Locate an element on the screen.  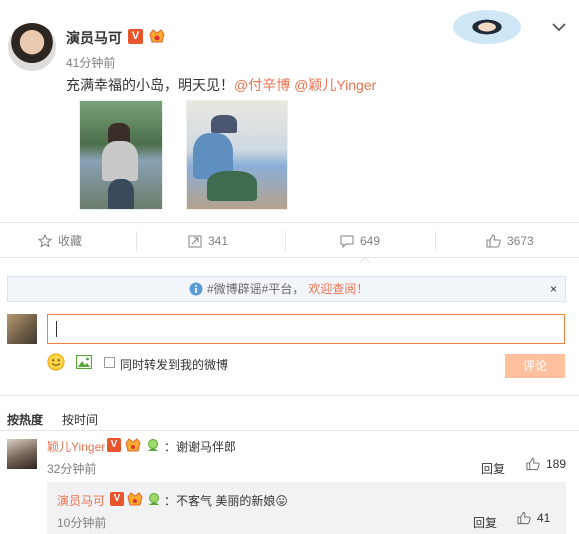
image-icon is located at coordinates (84, 362).